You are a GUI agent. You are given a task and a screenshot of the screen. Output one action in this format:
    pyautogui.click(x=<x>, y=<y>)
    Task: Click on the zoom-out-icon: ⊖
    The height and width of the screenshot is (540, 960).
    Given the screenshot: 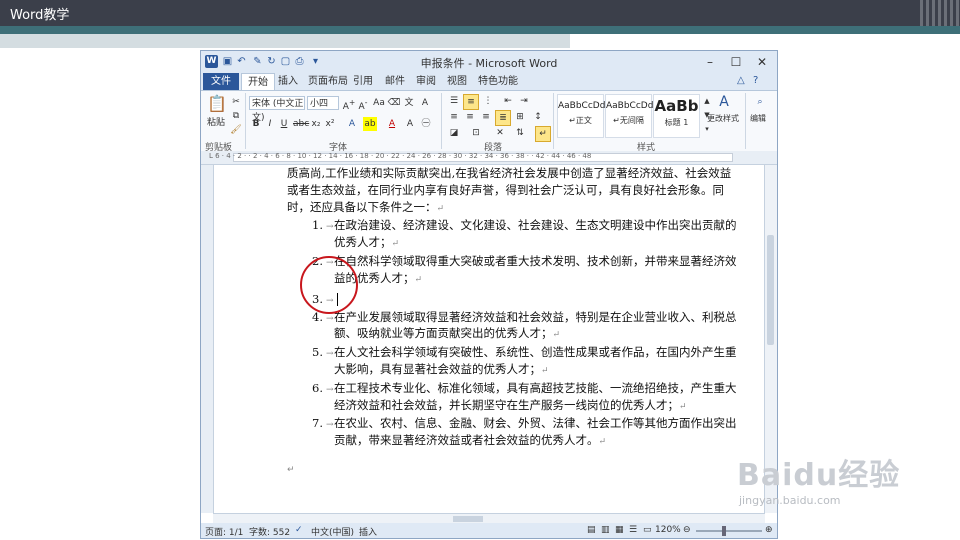 What is the action you would take?
    pyautogui.click(x=687, y=530)
    